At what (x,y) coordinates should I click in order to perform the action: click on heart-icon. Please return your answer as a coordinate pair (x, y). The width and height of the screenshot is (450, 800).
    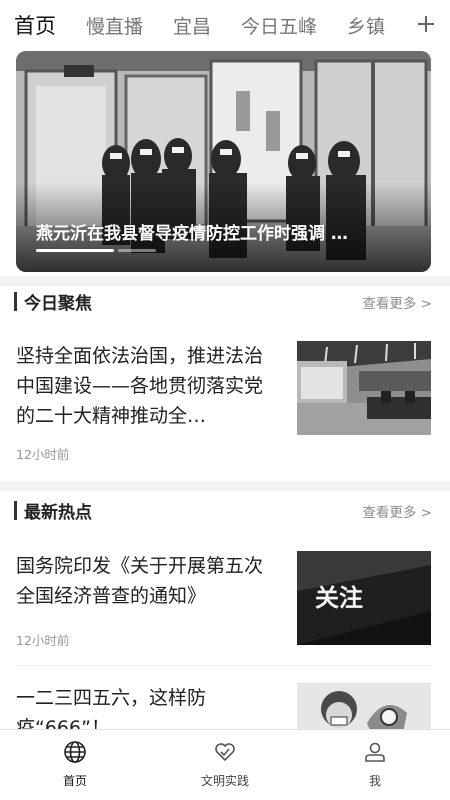
    Looking at the image, I should click on (225, 752).